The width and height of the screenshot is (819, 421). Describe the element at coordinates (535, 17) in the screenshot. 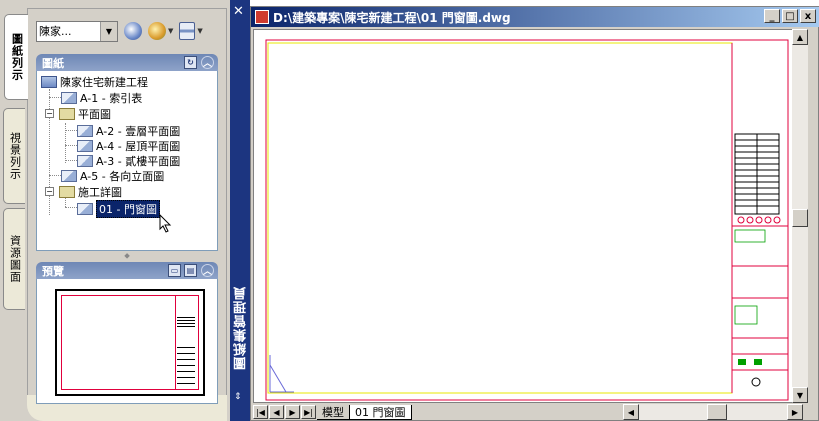

I see `drawing-title-bar: D:\建築專案\陳宅新建工程\01 門窗圖.dwg _ □ x` at that location.